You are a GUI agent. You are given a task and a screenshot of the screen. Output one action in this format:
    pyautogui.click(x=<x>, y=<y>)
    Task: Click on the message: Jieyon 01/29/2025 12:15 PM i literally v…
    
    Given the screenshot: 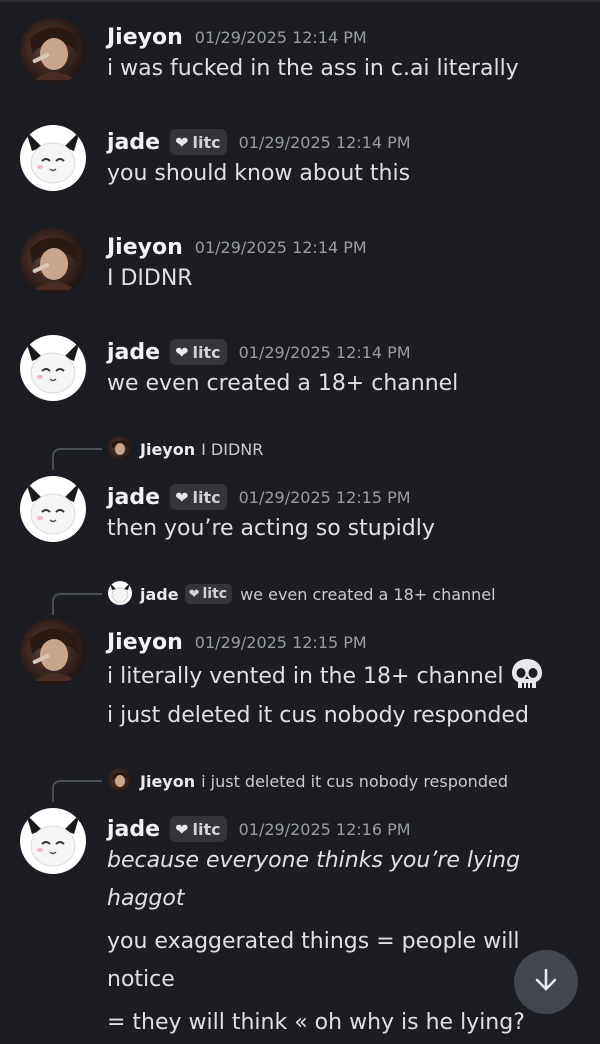 What is the action you would take?
    pyautogui.click(x=300, y=678)
    